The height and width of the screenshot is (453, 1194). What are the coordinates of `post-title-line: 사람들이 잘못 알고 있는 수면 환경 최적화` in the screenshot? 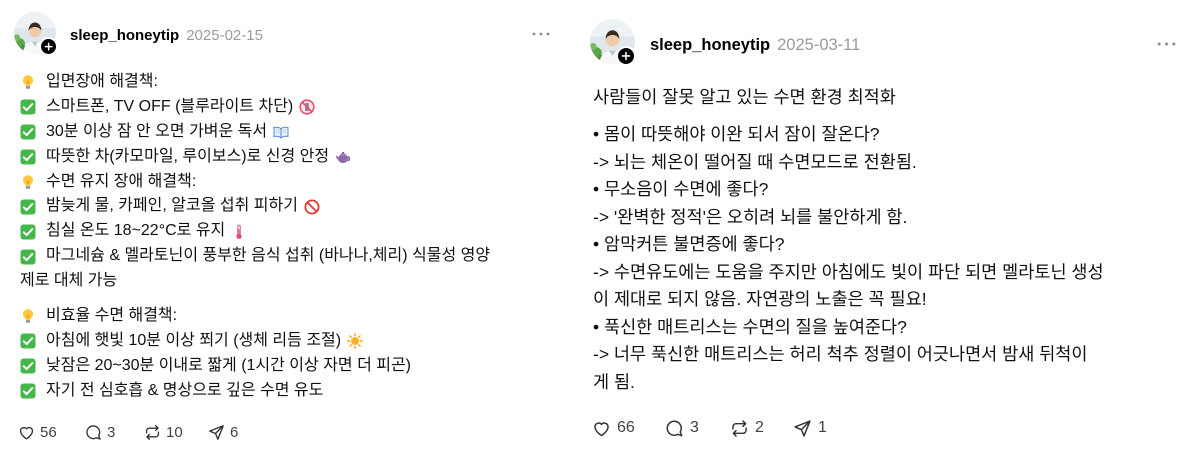 It's located at (744, 97).